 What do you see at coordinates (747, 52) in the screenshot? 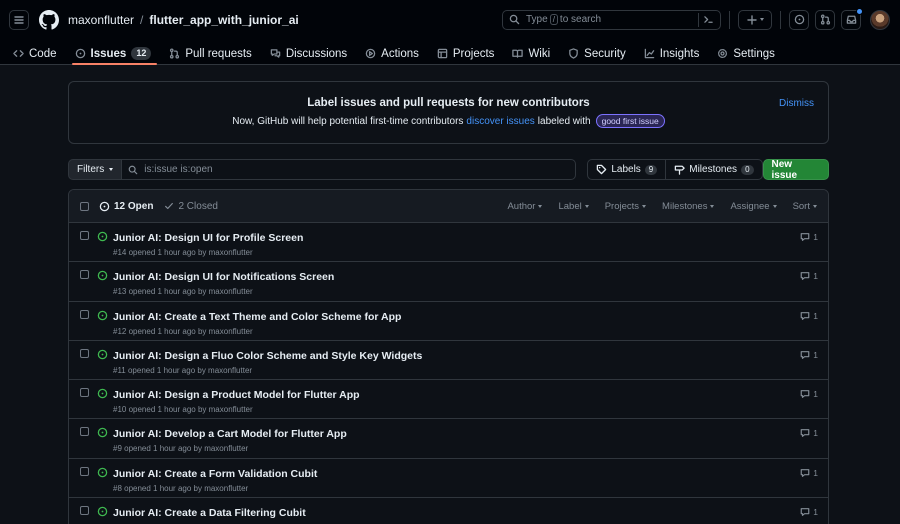
I see `tab-settings: Settings` at bounding box center [747, 52].